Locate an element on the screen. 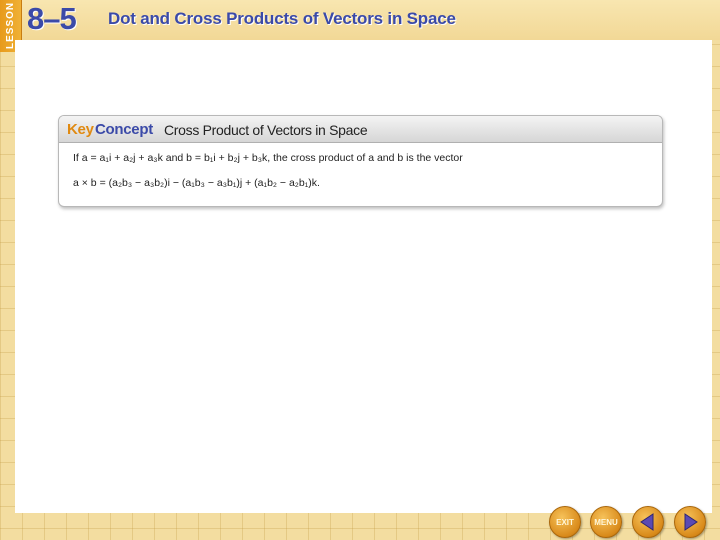 This screenshot has width=720, height=540. key-concept-title: Cross Product of Vectors in Space is located at coordinates (266, 130).